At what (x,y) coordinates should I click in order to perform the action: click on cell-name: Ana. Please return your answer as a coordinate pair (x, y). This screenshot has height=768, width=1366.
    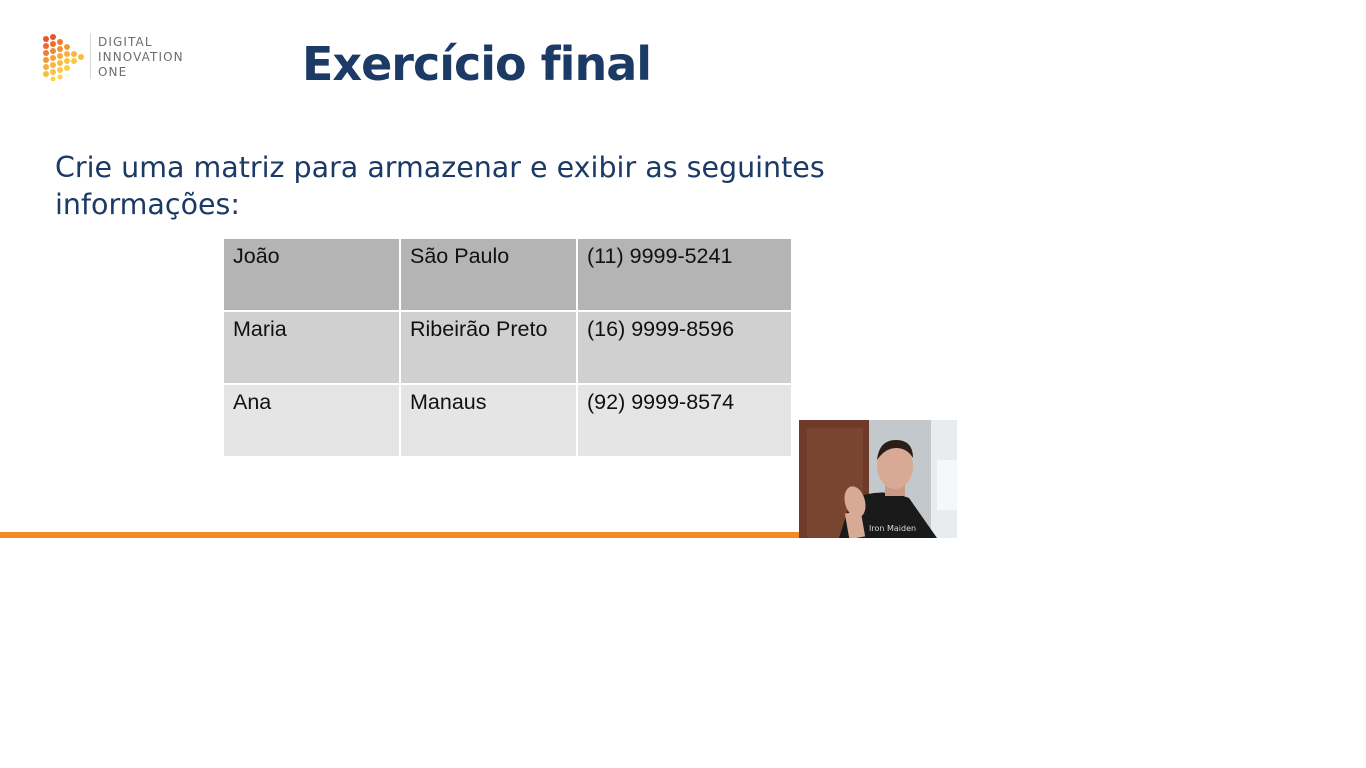
    Looking at the image, I should click on (311, 420).